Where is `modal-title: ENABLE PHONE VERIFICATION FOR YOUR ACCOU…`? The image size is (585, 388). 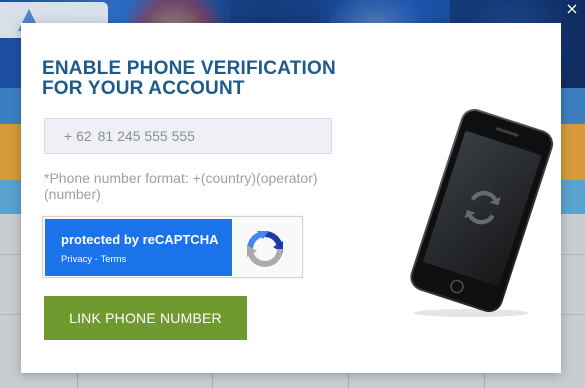 modal-title: ENABLE PHONE VERIFICATION FOR YOUR ACCOU… is located at coordinates (192, 79).